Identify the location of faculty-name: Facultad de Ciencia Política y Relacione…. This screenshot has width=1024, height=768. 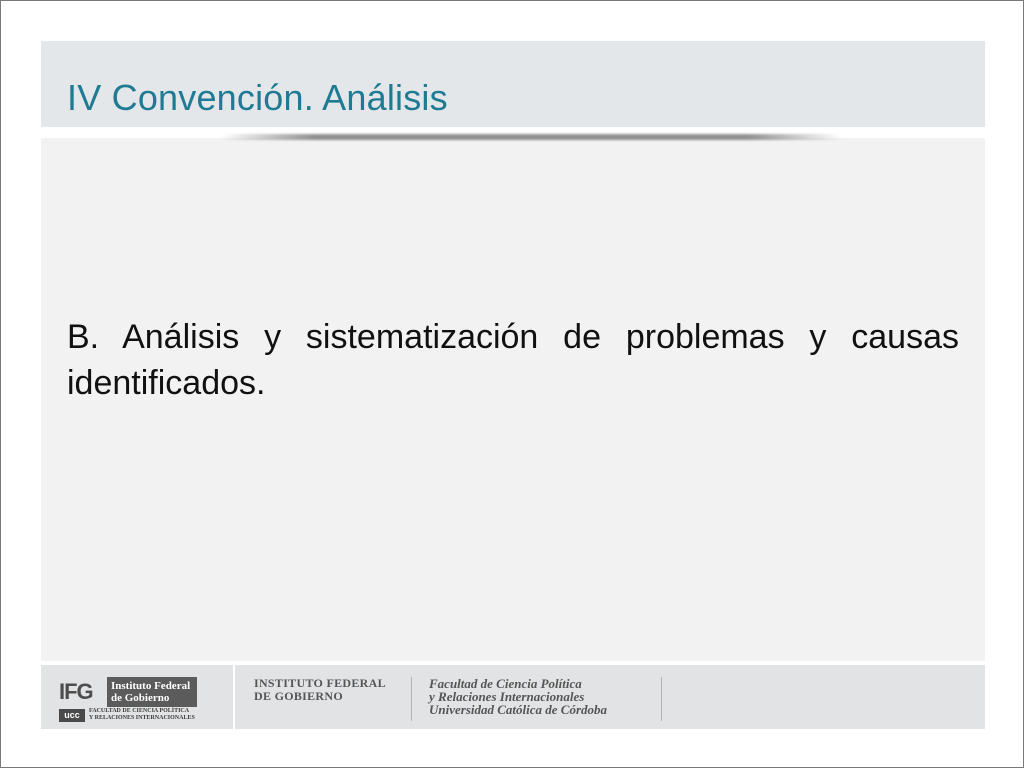
(544, 696).